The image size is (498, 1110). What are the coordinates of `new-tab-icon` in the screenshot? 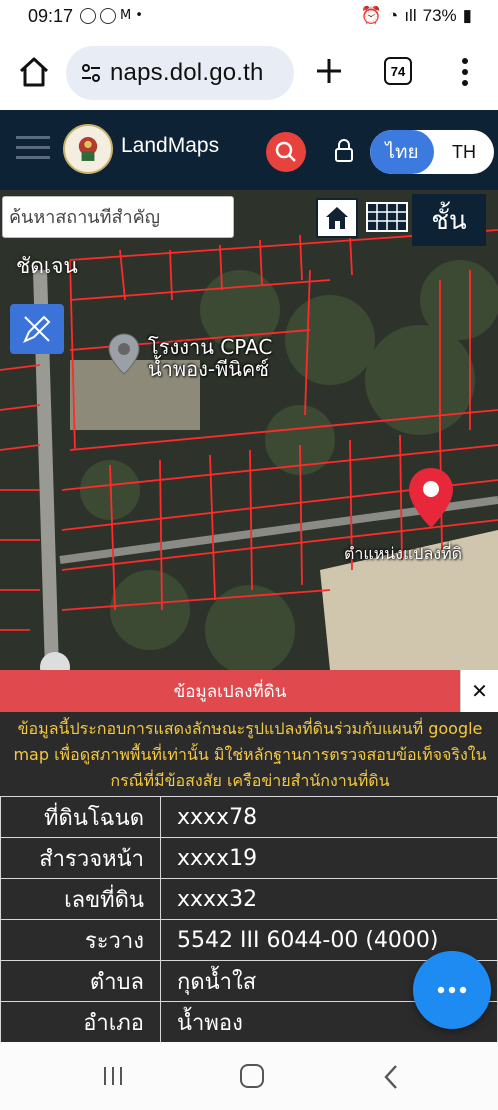 It's located at (329, 71).